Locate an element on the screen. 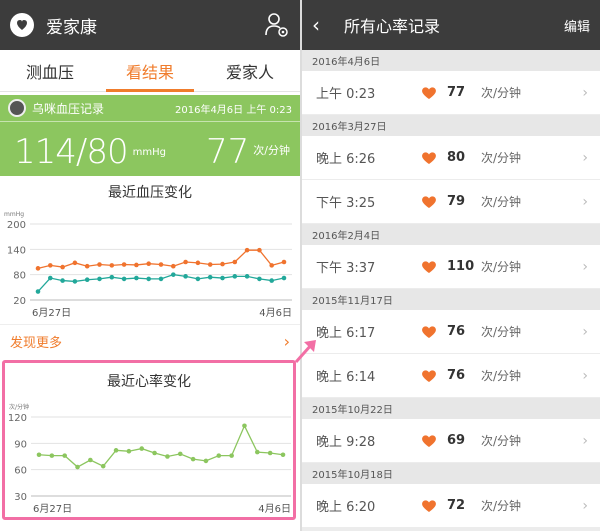  record-row: 晚上 6:14 76 次/分钟 › is located at coordinates (451, 376).